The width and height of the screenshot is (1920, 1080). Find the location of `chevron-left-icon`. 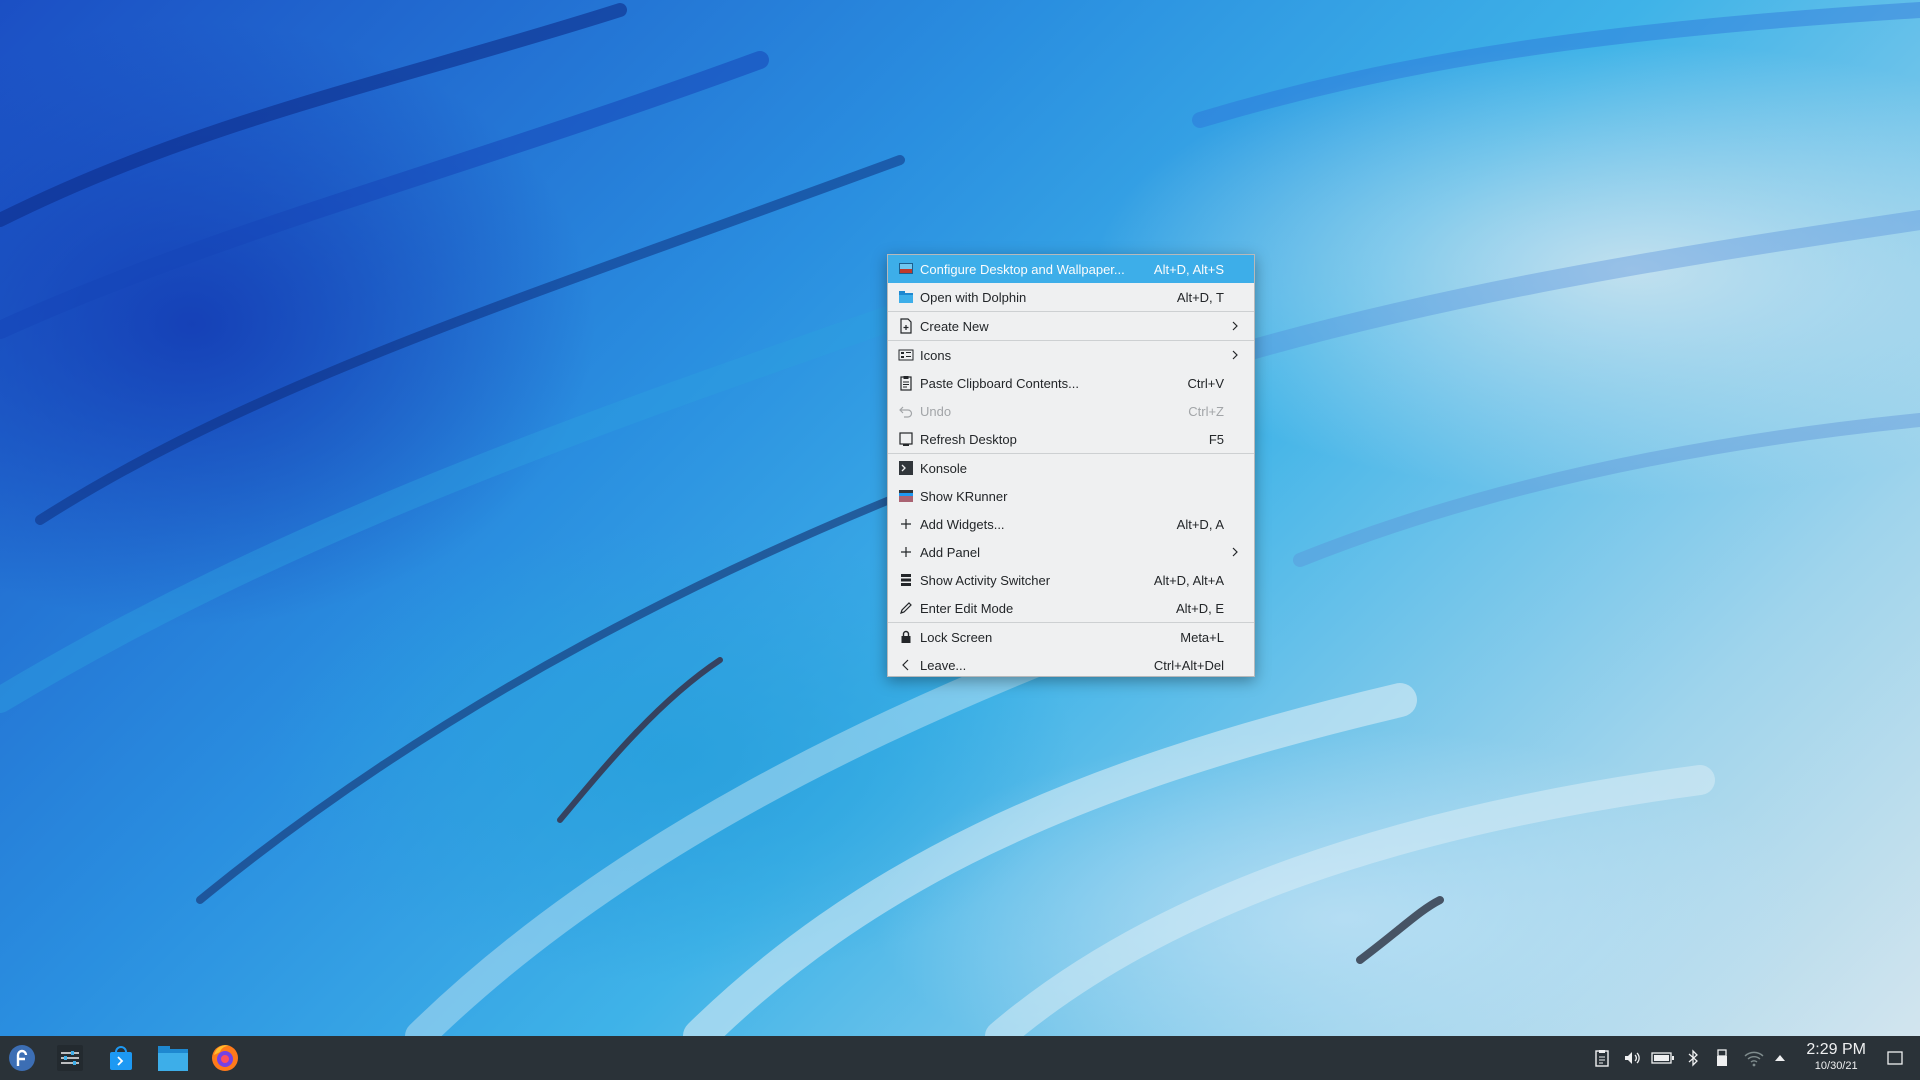

chevron-left-icon is located at coordinates (906, 665).